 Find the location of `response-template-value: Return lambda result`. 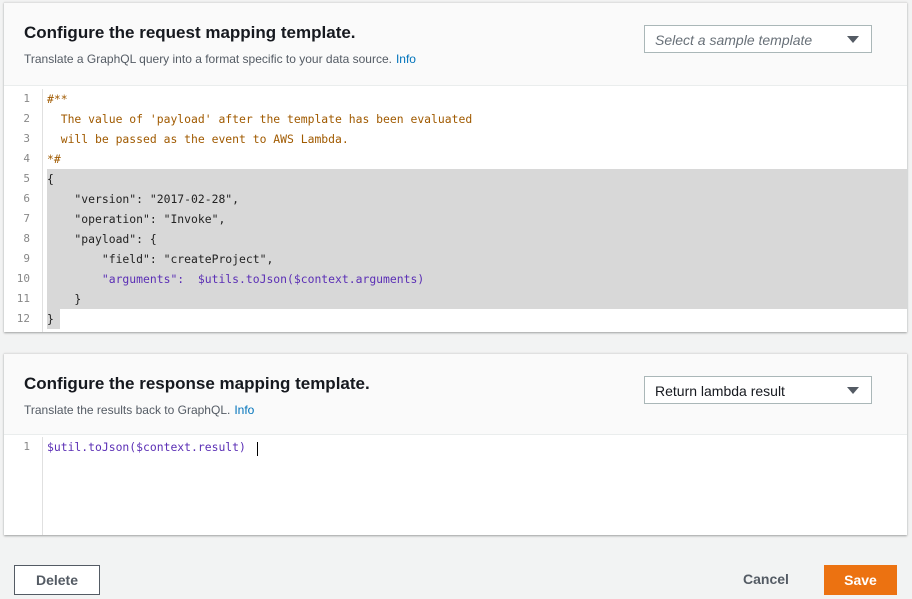

response-template-value: Return lambda result is located at coordinates (720, 391).